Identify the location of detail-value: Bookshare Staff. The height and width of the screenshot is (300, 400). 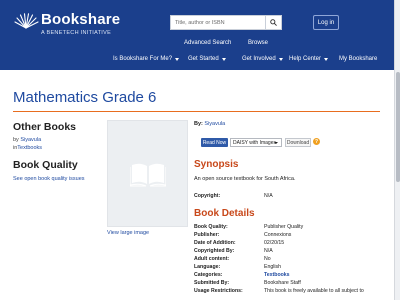
(282, 283).